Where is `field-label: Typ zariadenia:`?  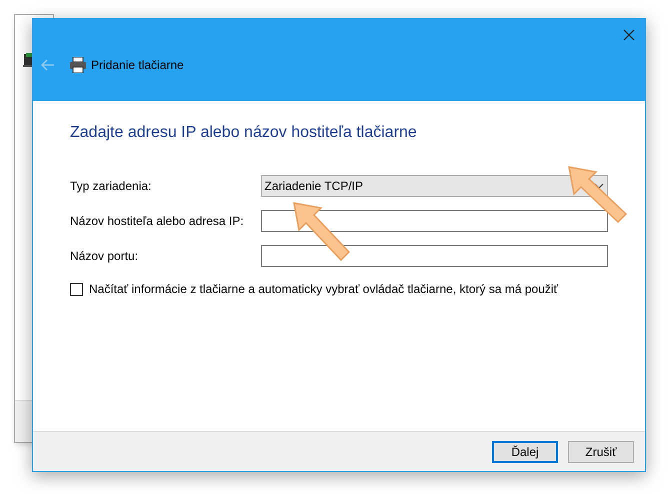 field-label: Typ zariadenia: is located at coordinates (111, 186).